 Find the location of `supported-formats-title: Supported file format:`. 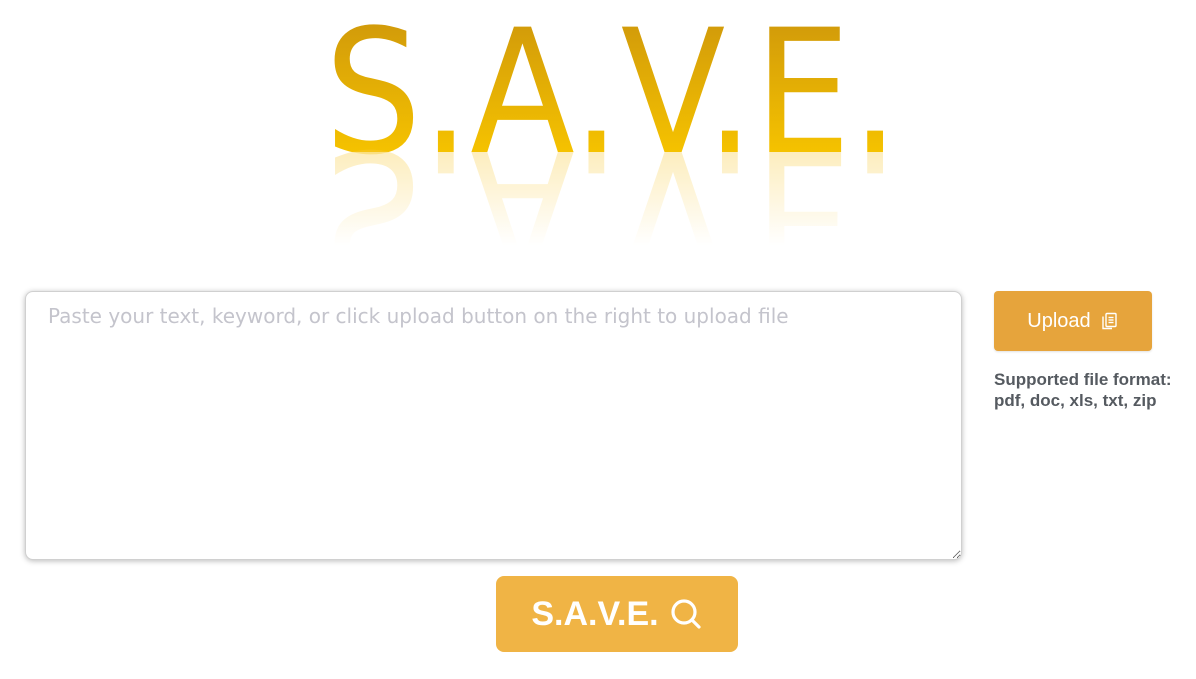

supported-formats-title: Supported file format: is located at coordinates (1083, 379).